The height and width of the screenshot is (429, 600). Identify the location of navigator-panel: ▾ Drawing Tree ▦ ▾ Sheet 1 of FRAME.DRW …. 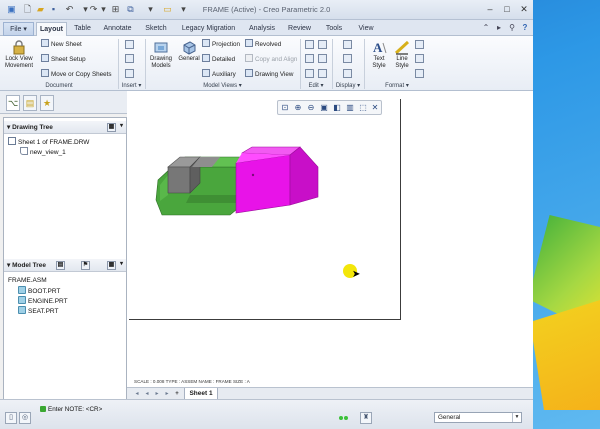
(65, 262).